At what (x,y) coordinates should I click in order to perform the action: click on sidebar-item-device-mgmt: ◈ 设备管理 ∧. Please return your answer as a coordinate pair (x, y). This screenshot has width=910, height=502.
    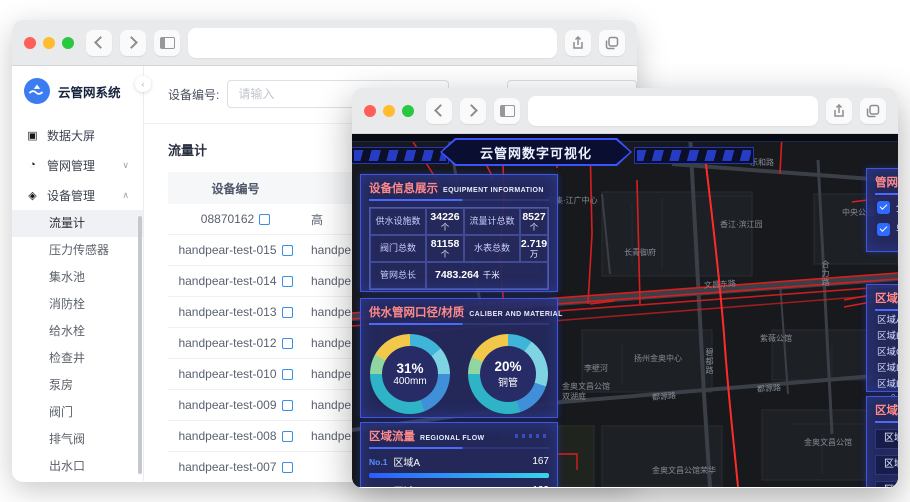
    Looking at the image, I should click on (77, 195).